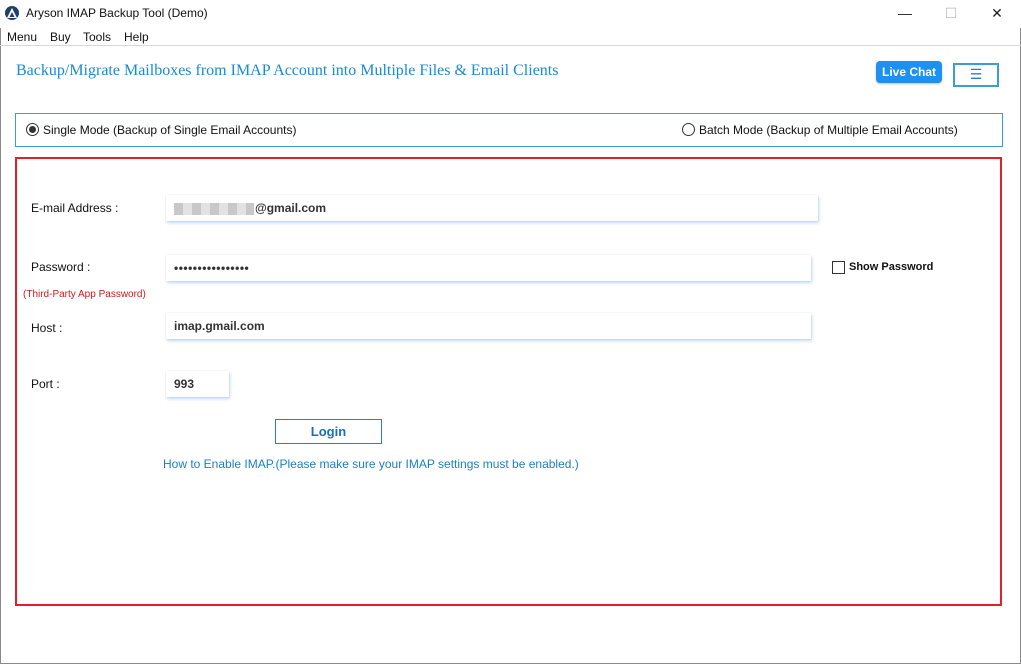  Describe the element at coordinates (61, 267) in the screenshot. I see `password-label: Password :` at that location.